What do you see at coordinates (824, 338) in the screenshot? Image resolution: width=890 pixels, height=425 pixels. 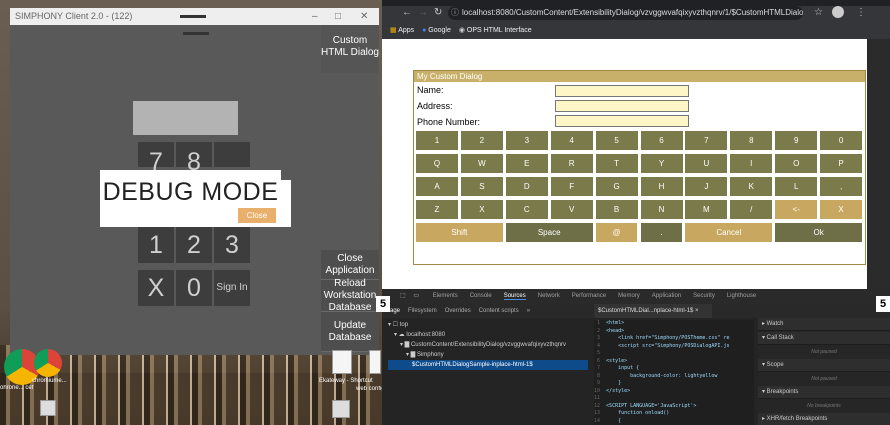 I see `debugger-section-header: ▾ Call Stack` at bounding box center [824, 338].